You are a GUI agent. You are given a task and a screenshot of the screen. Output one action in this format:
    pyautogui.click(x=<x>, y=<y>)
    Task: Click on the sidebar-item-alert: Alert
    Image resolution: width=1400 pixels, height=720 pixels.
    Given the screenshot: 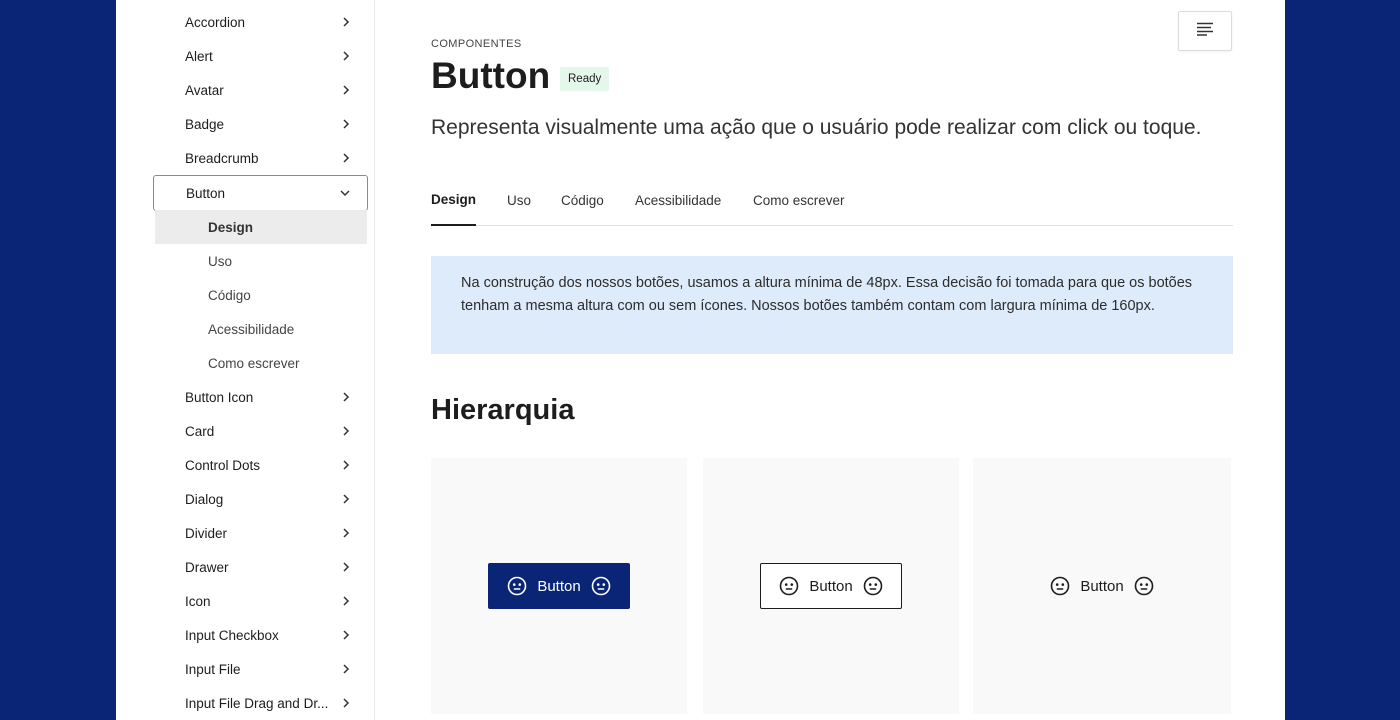 What is the action you would take?
    pyautogui.click(x=260, y=56)
    